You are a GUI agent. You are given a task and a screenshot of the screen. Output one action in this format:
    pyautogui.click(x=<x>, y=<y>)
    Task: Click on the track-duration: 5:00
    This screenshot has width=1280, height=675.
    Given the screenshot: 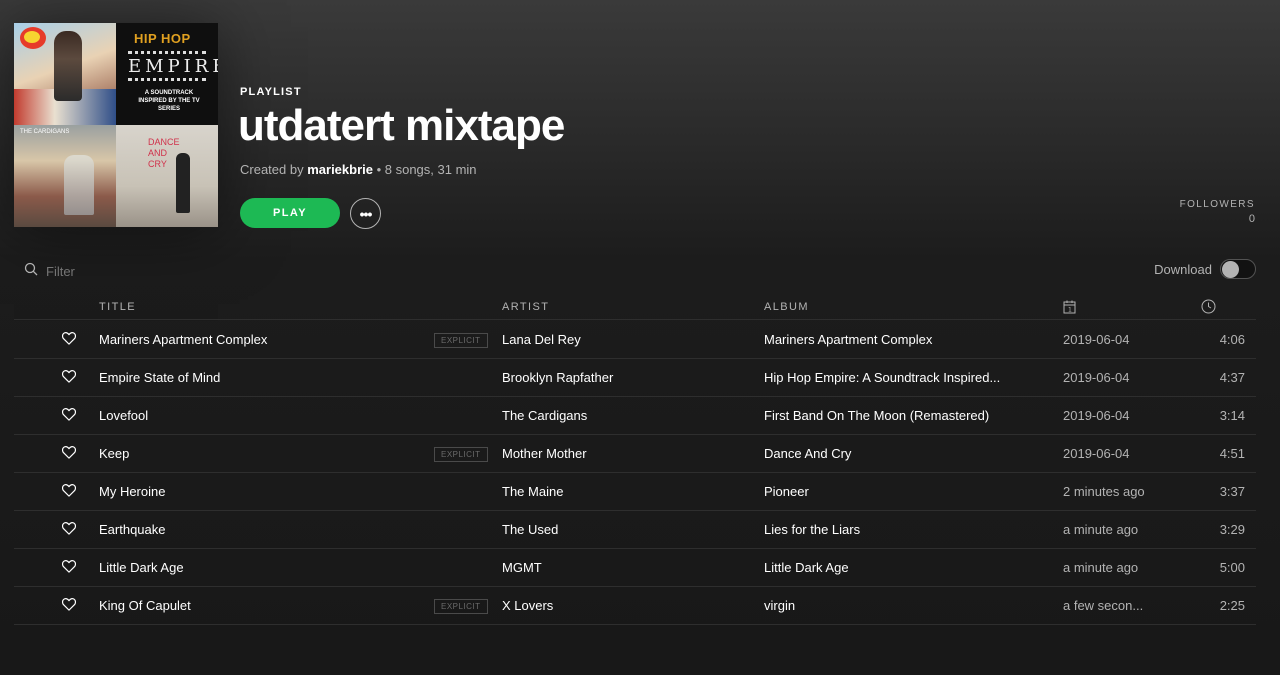 What is the action you would take?
    pyautogui.click(x=1232, y=567)
    